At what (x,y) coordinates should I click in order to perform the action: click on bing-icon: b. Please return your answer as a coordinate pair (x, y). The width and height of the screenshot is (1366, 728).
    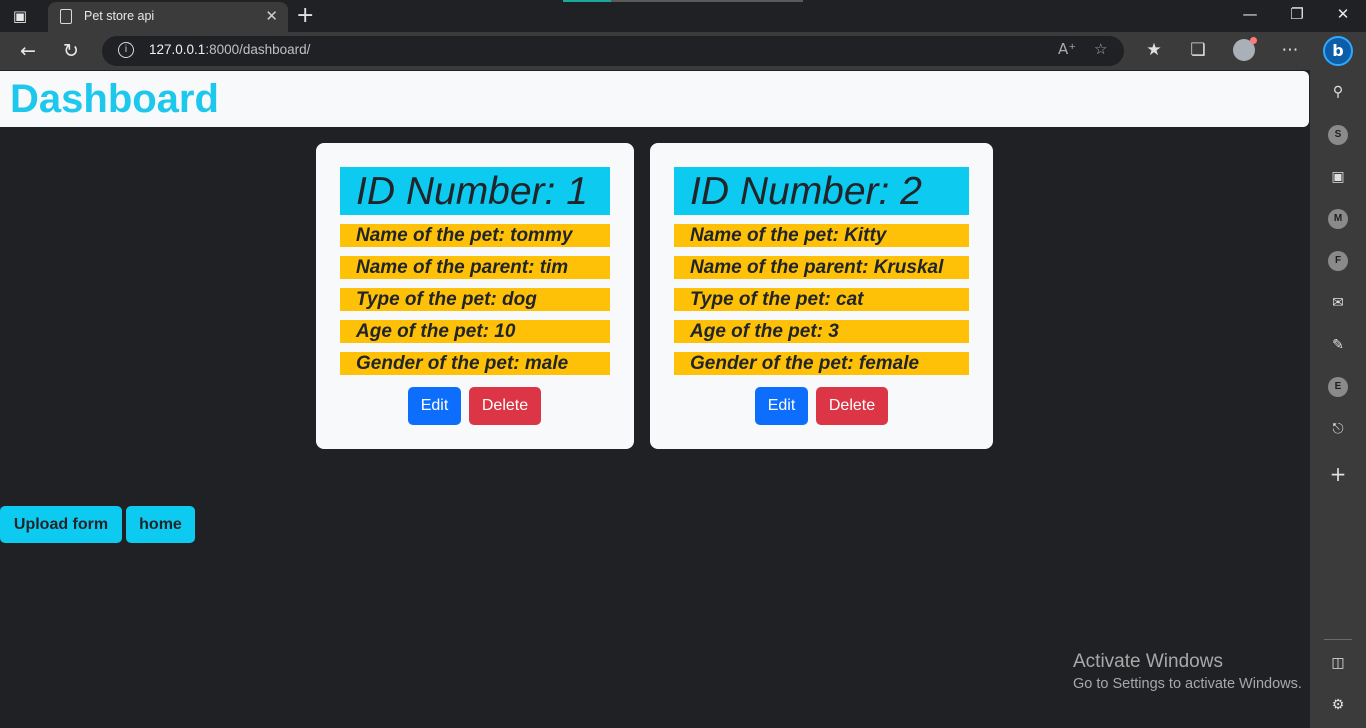
    Looking at the image, I should click on (1338, 51).